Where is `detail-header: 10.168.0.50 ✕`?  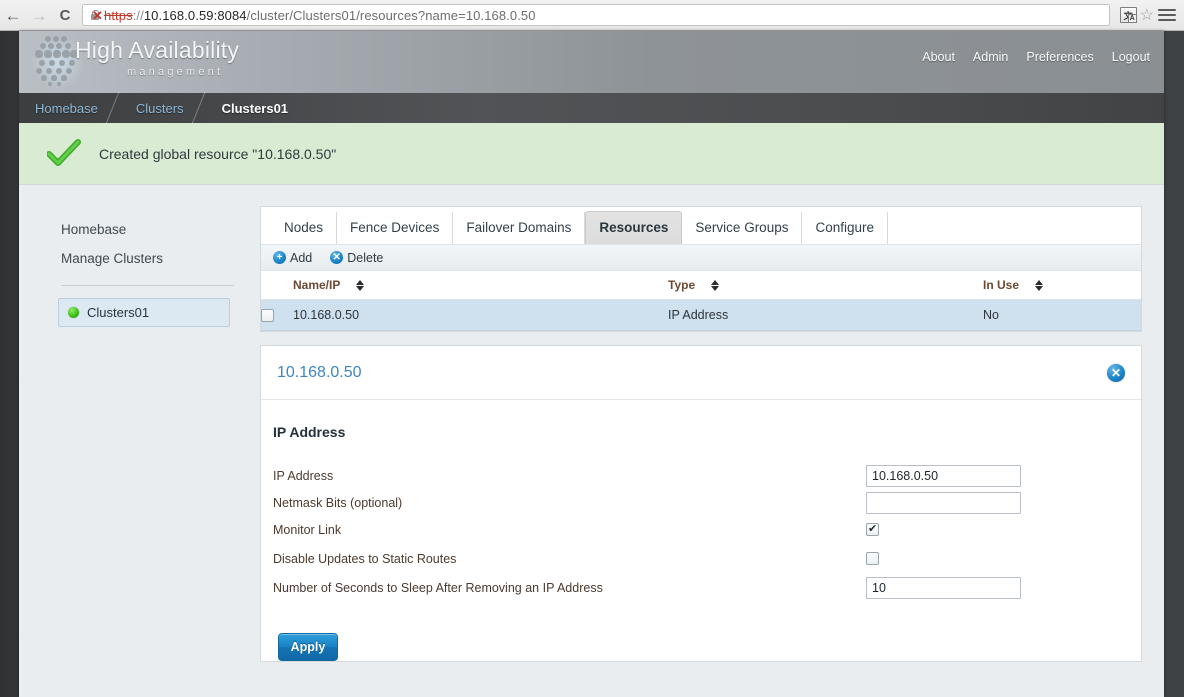
detail-header: 10.168.0.50 ✕ is located at coordinates (701, 373).